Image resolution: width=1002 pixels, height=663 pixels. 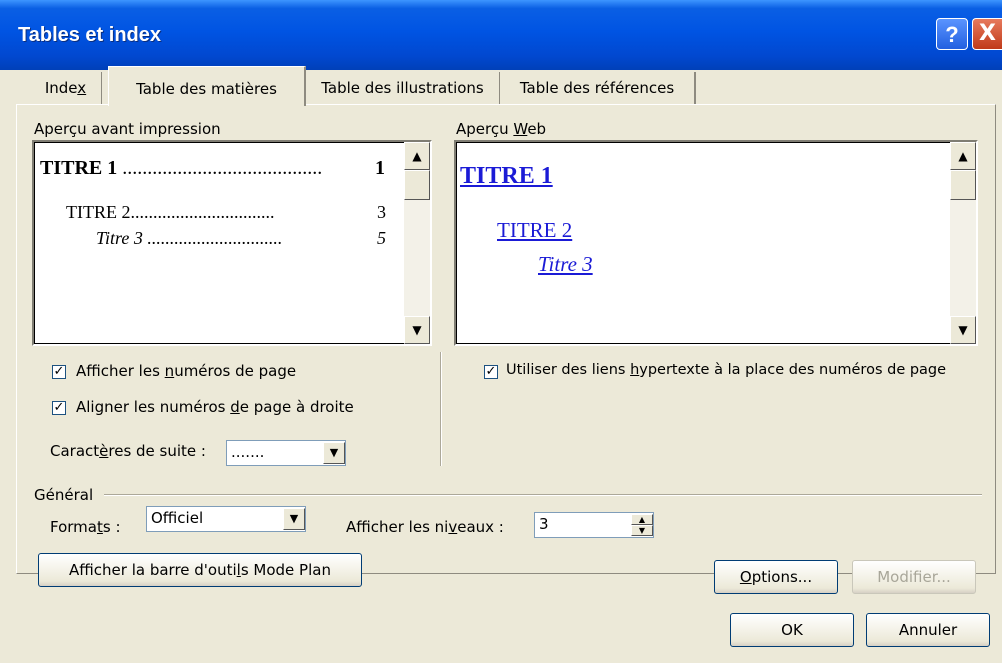 What do you see at coordinates (441, 409) in the screenshot?
I see `column-separator` at bounding box center [441, 409].